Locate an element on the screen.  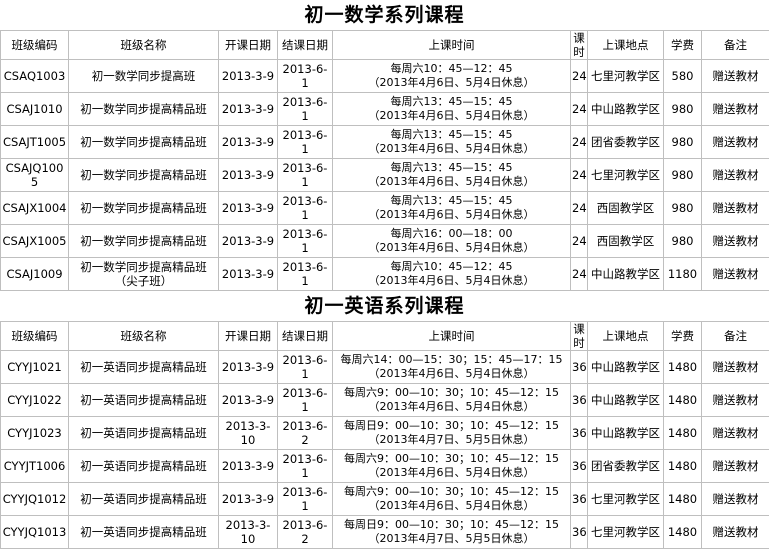
class-code-cell: CYYJ1022 is located at coordinates (34, 400).